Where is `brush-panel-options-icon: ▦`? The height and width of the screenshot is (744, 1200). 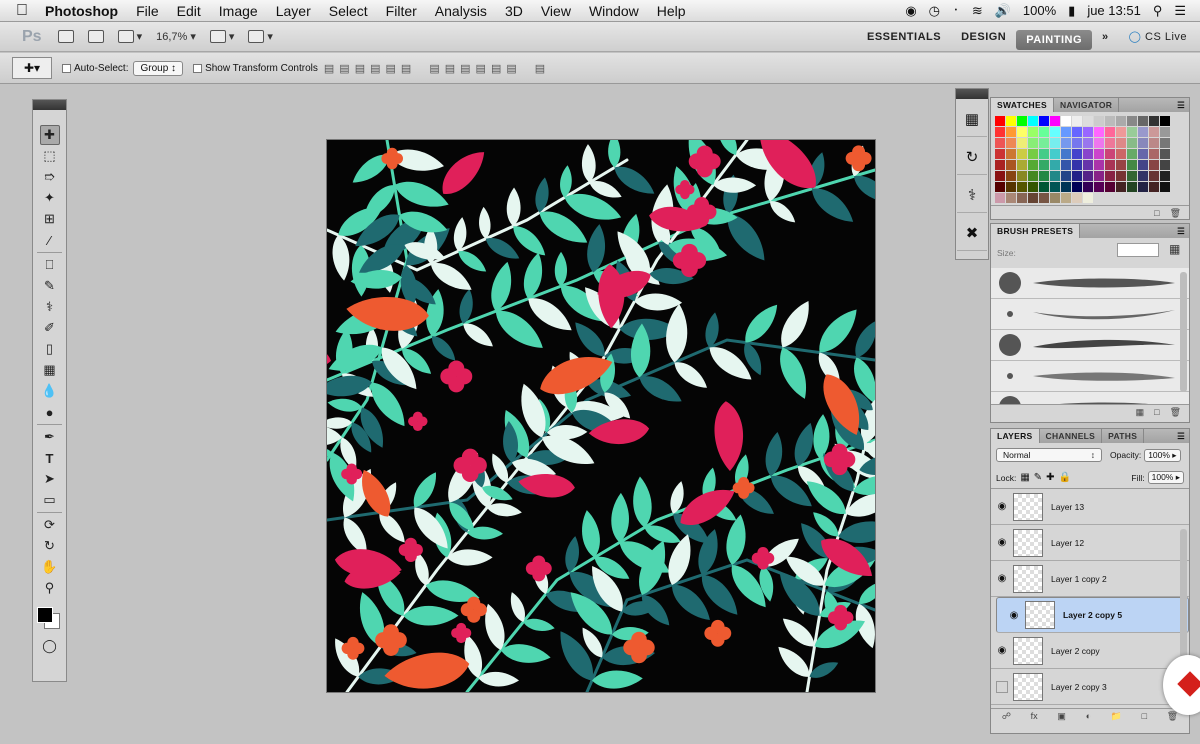
brush-panel-options-icon: ▦ is located at coordinates (1174, 249).